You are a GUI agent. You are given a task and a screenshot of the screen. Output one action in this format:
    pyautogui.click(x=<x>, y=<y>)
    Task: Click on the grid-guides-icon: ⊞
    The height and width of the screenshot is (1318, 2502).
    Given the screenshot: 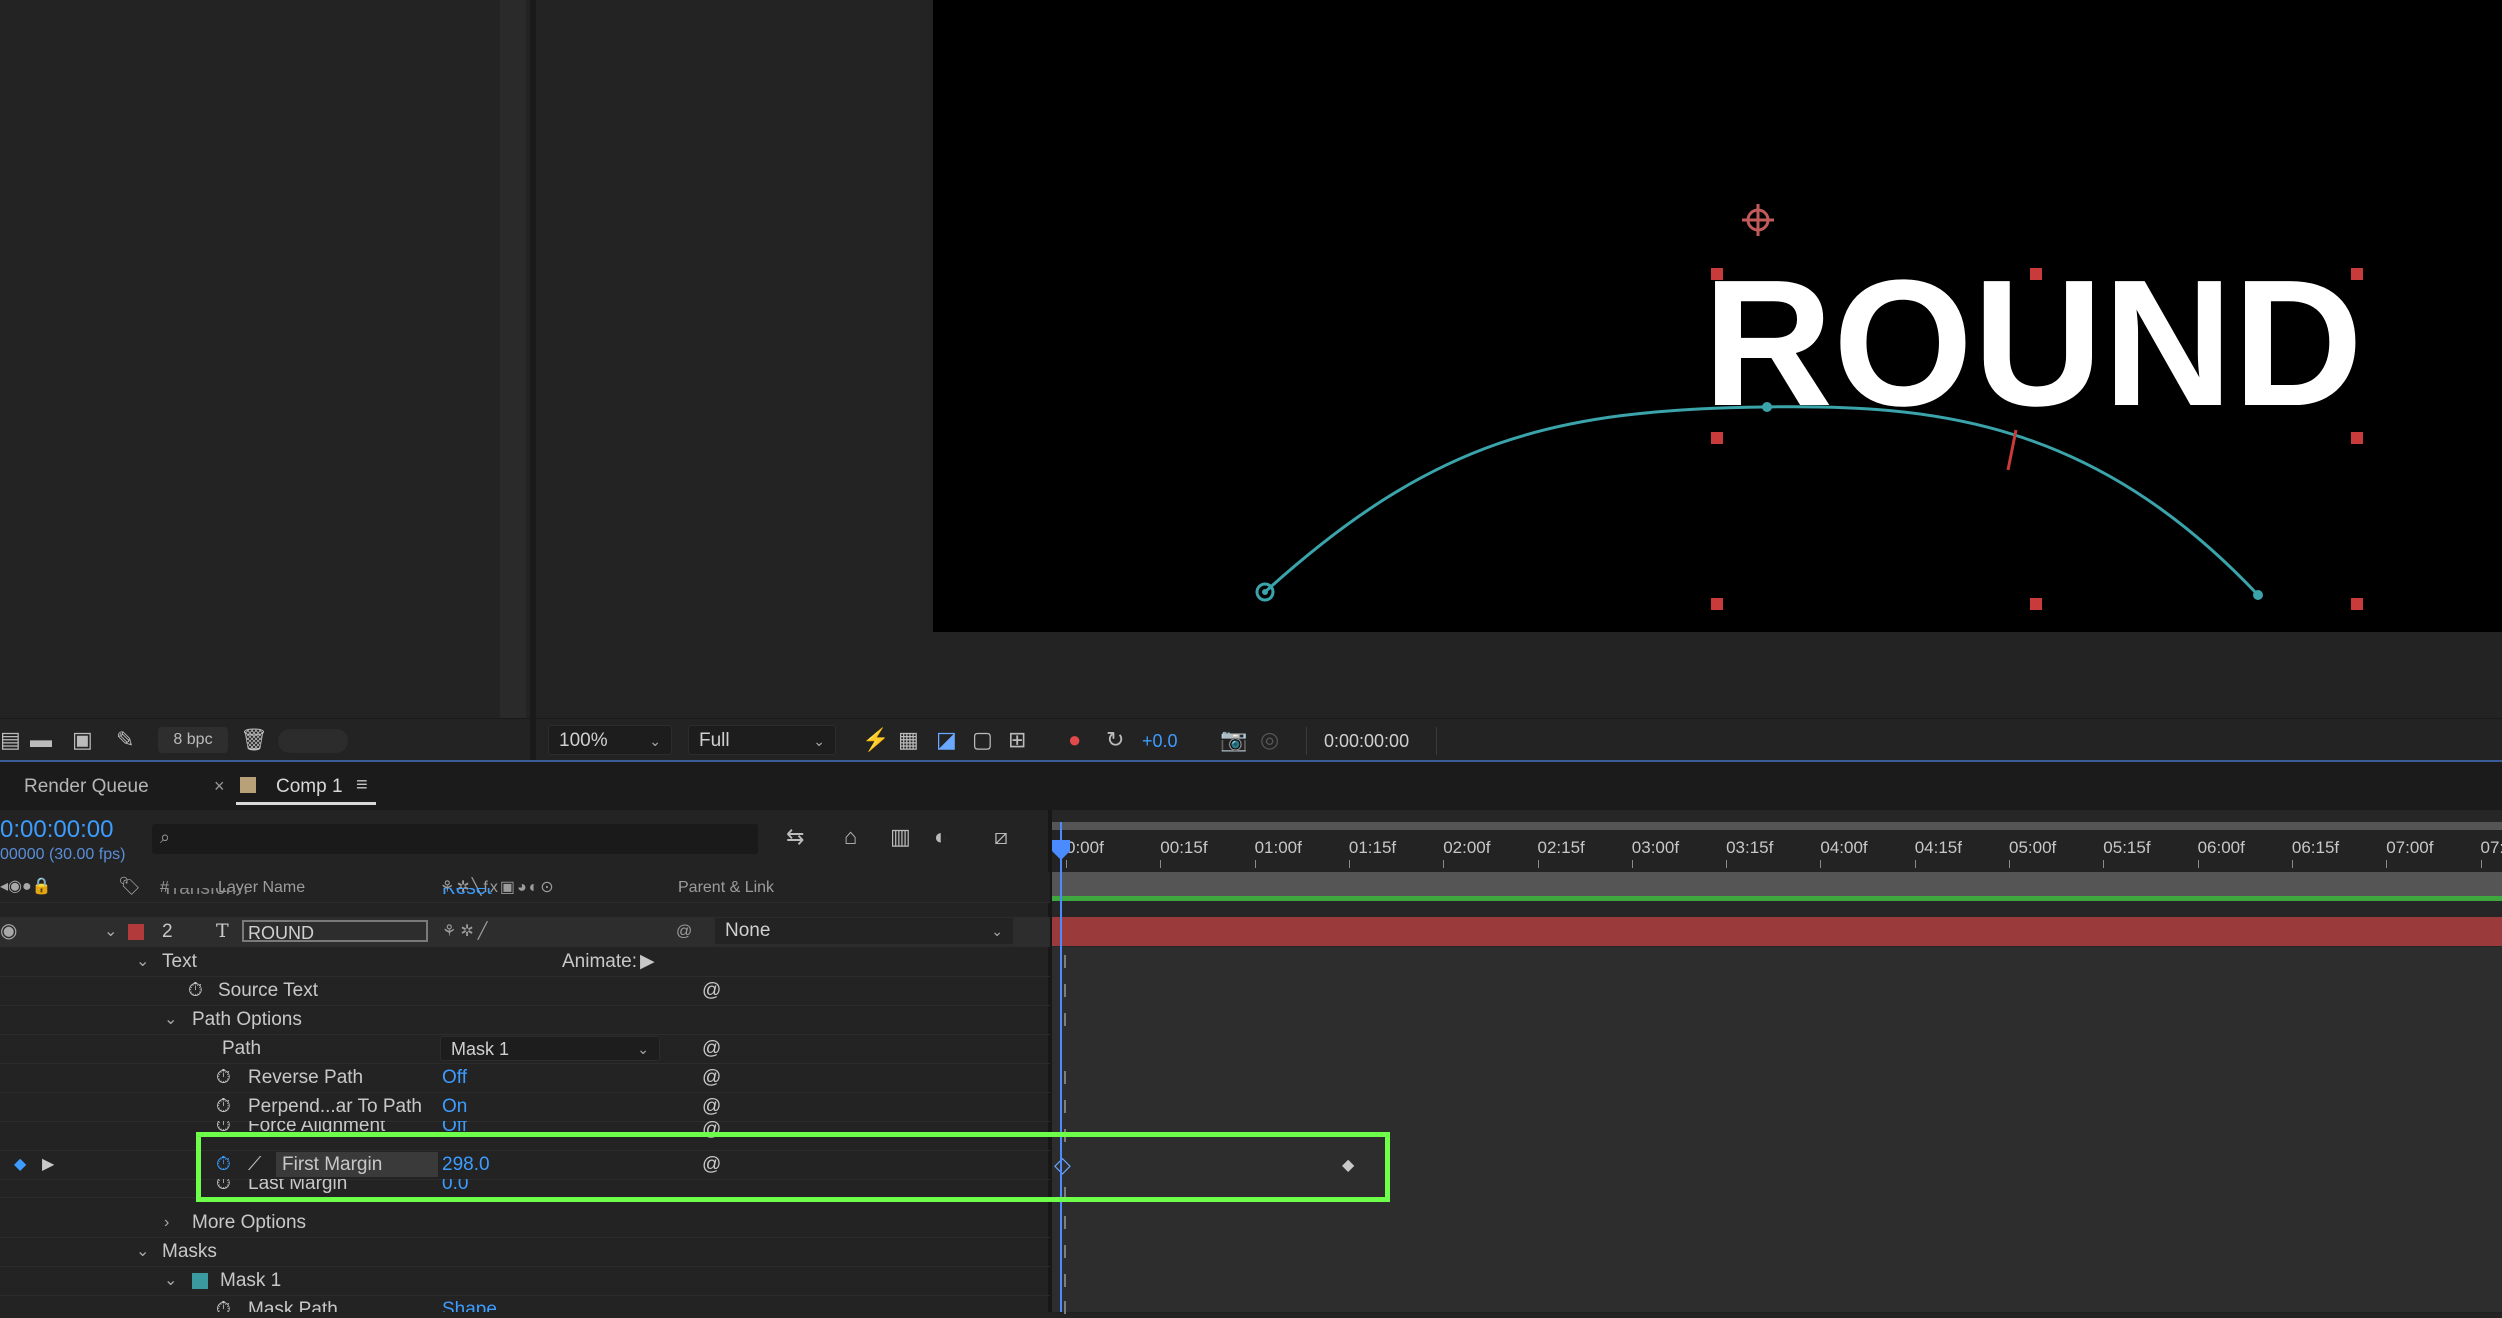 What is the action you would take?
    pyautogui.click(x=1017, y=740)
    